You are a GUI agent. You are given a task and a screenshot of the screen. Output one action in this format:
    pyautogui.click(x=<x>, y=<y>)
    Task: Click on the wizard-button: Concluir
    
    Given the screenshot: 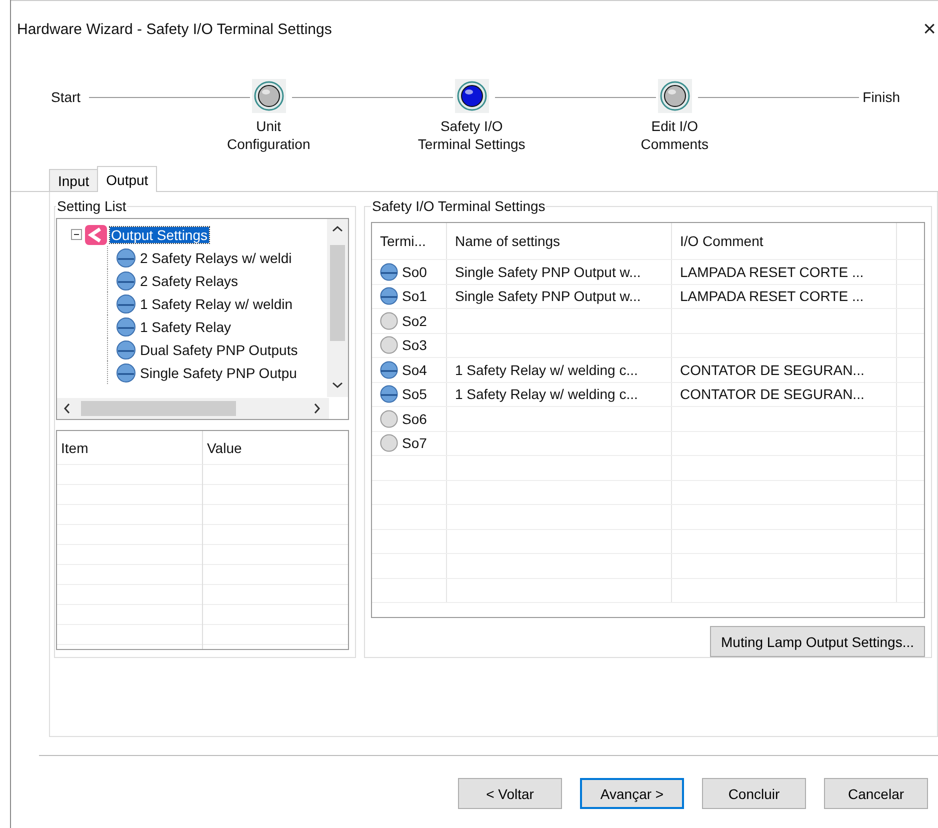 What is the action you would take?
    pyautogui.click(x=754, y=793)
    